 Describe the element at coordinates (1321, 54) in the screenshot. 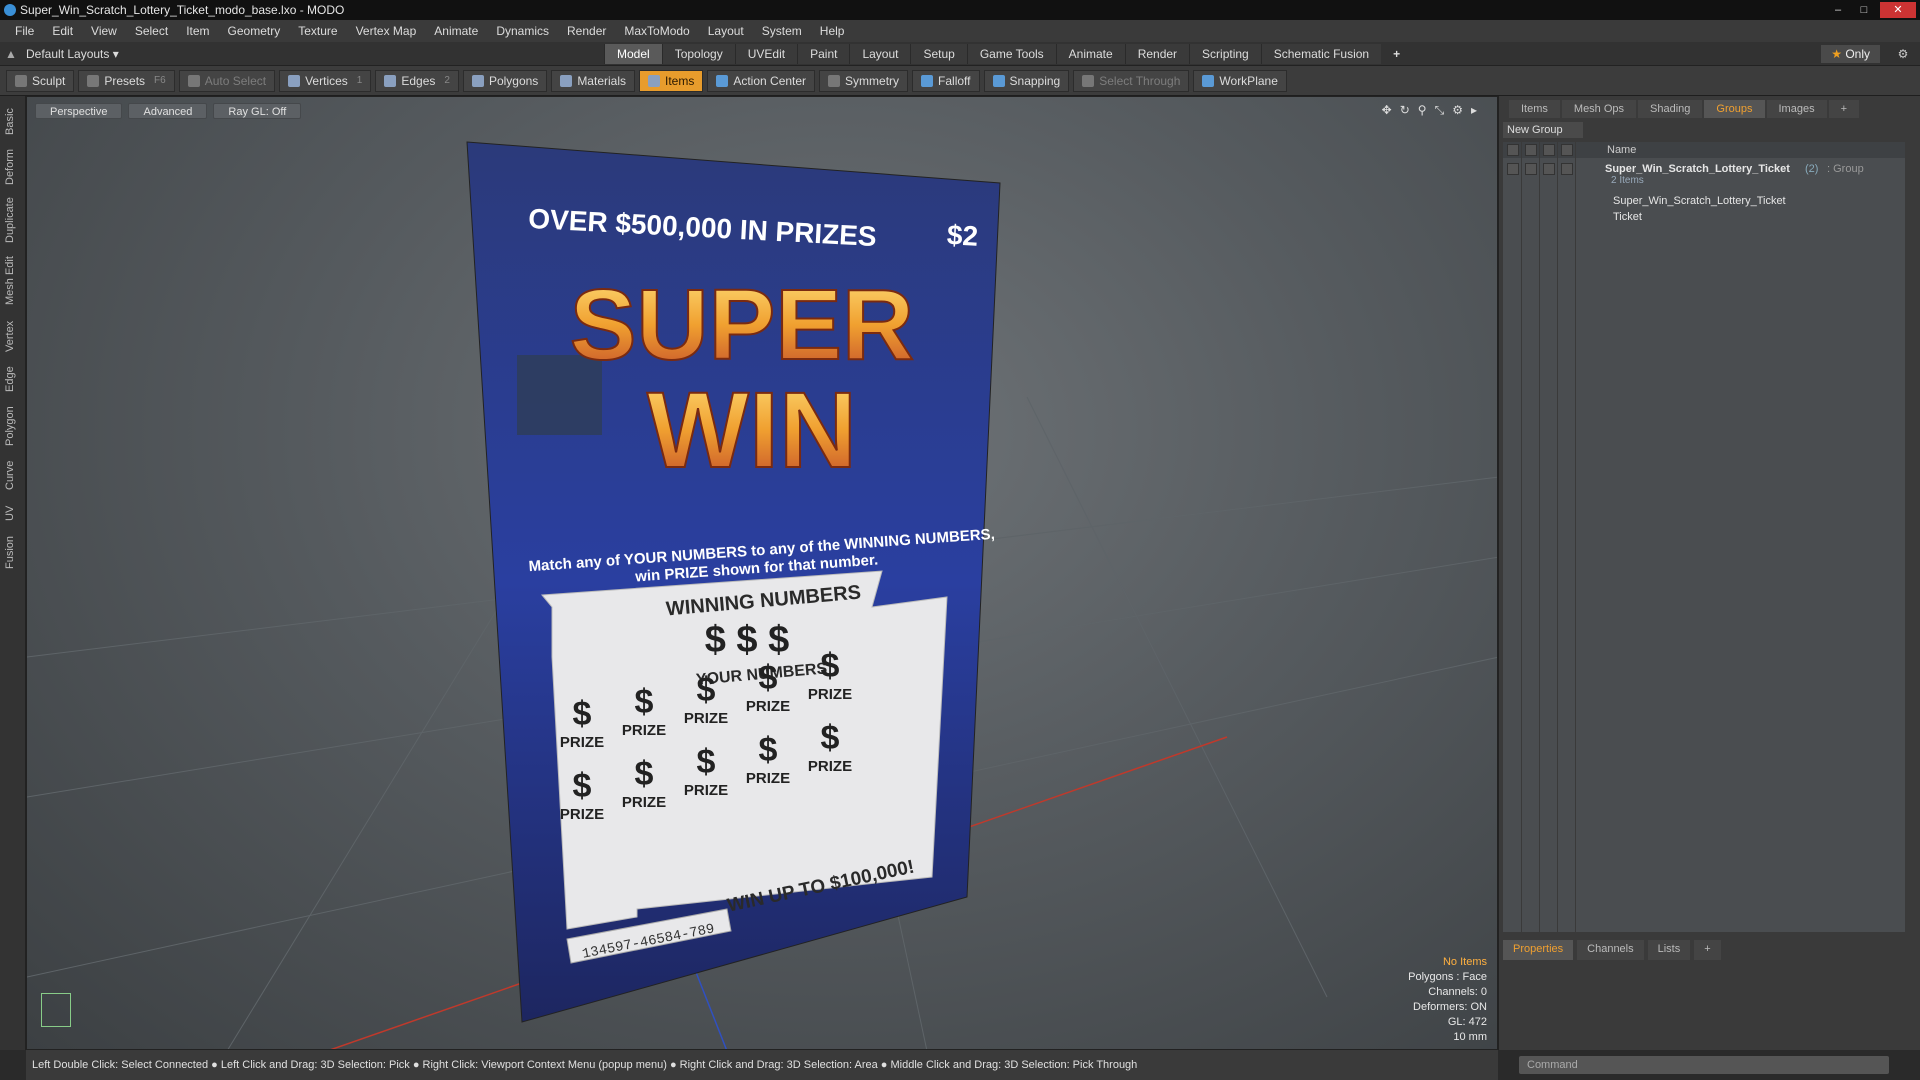

I see `tab-schematic-fusion: Schematic Fusion` at that location.